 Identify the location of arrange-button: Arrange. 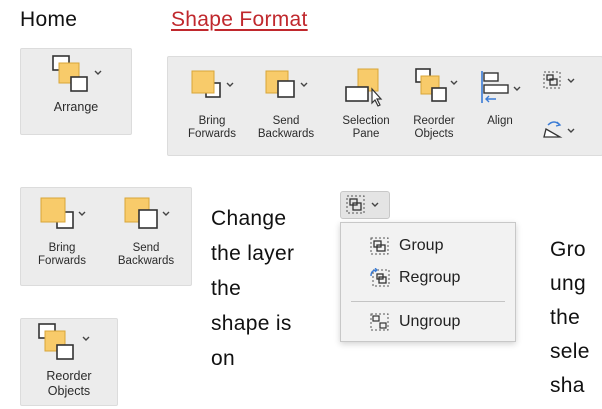
(76, 83).